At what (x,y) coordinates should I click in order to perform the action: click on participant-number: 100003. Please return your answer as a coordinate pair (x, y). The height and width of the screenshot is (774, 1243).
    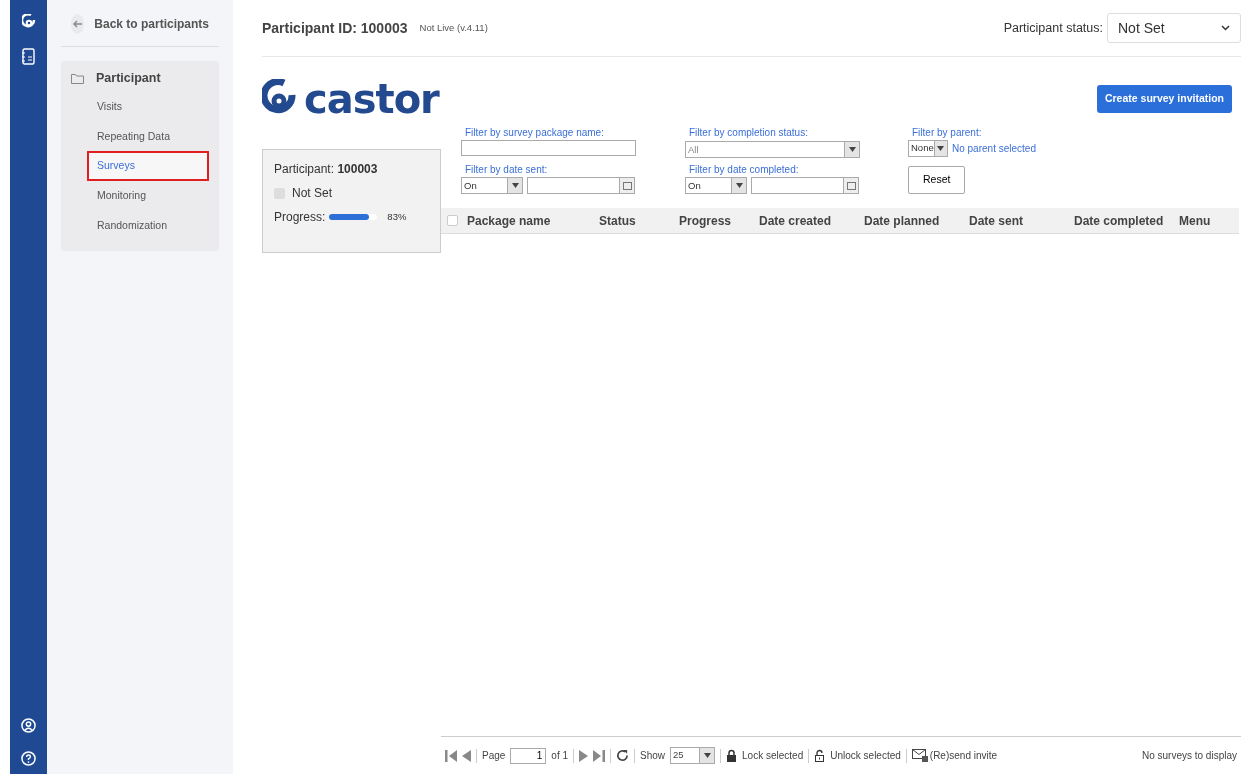
    Looking at the image, I should click on (357, 169).